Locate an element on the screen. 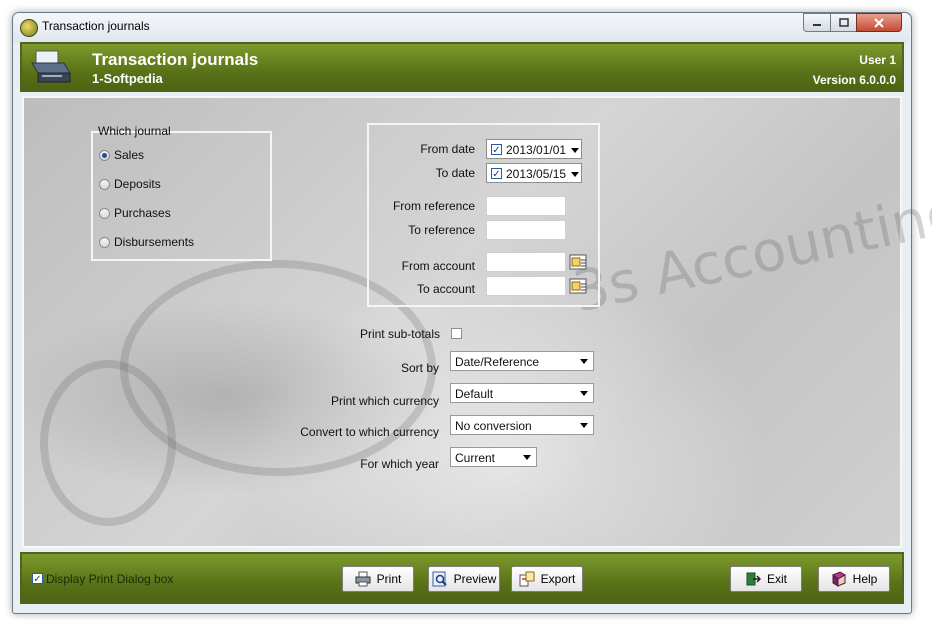 The height and width of the screenshot is (632, 932). to-date-checkbox: ✓ is located at coordinates (496, 174).